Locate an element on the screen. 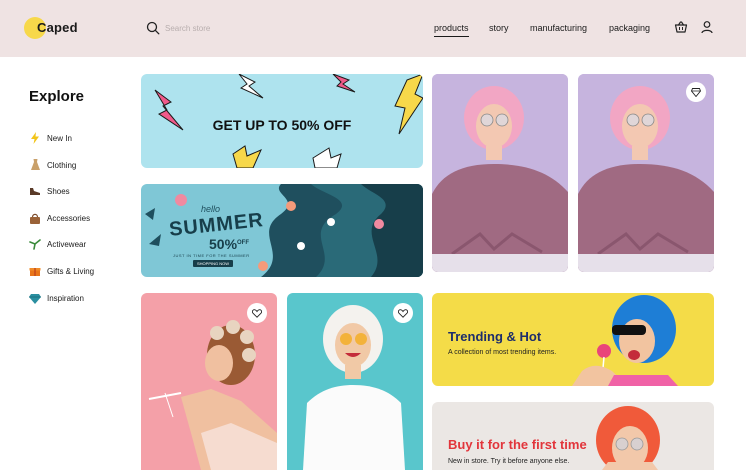  brand-logo: Caped is located at coordinates (54, 29).